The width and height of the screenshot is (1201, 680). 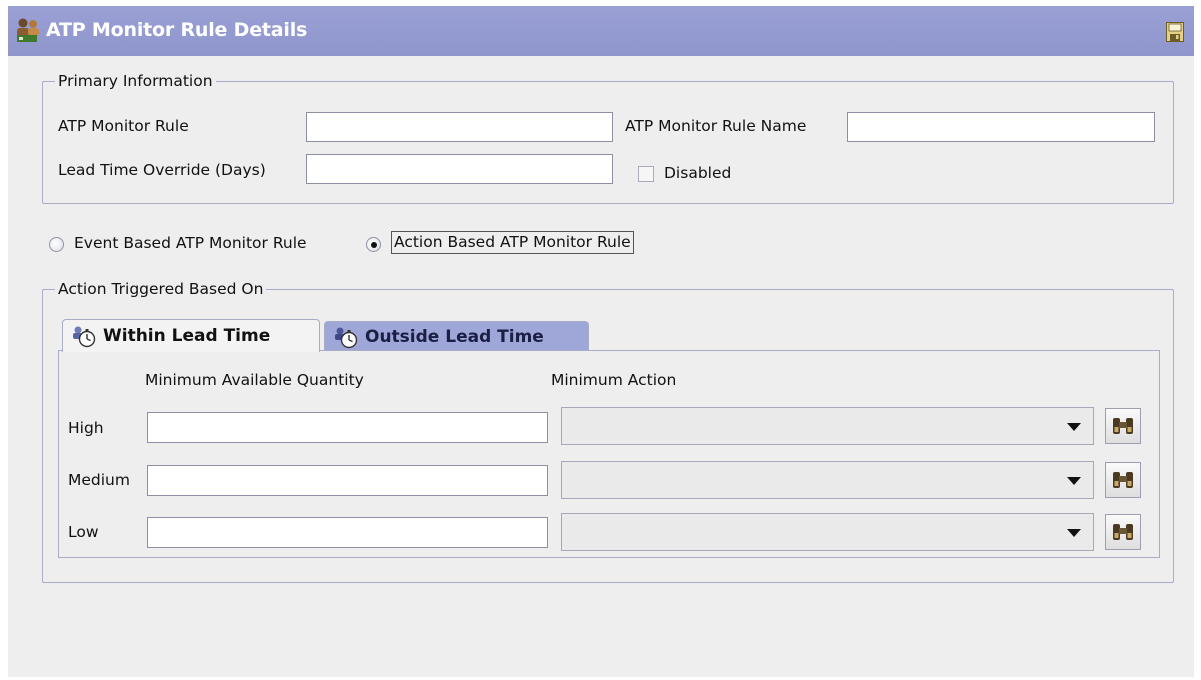 I want to click on lead-time-override-label: Lead Time Override (Days), so click(x=162, y=170).